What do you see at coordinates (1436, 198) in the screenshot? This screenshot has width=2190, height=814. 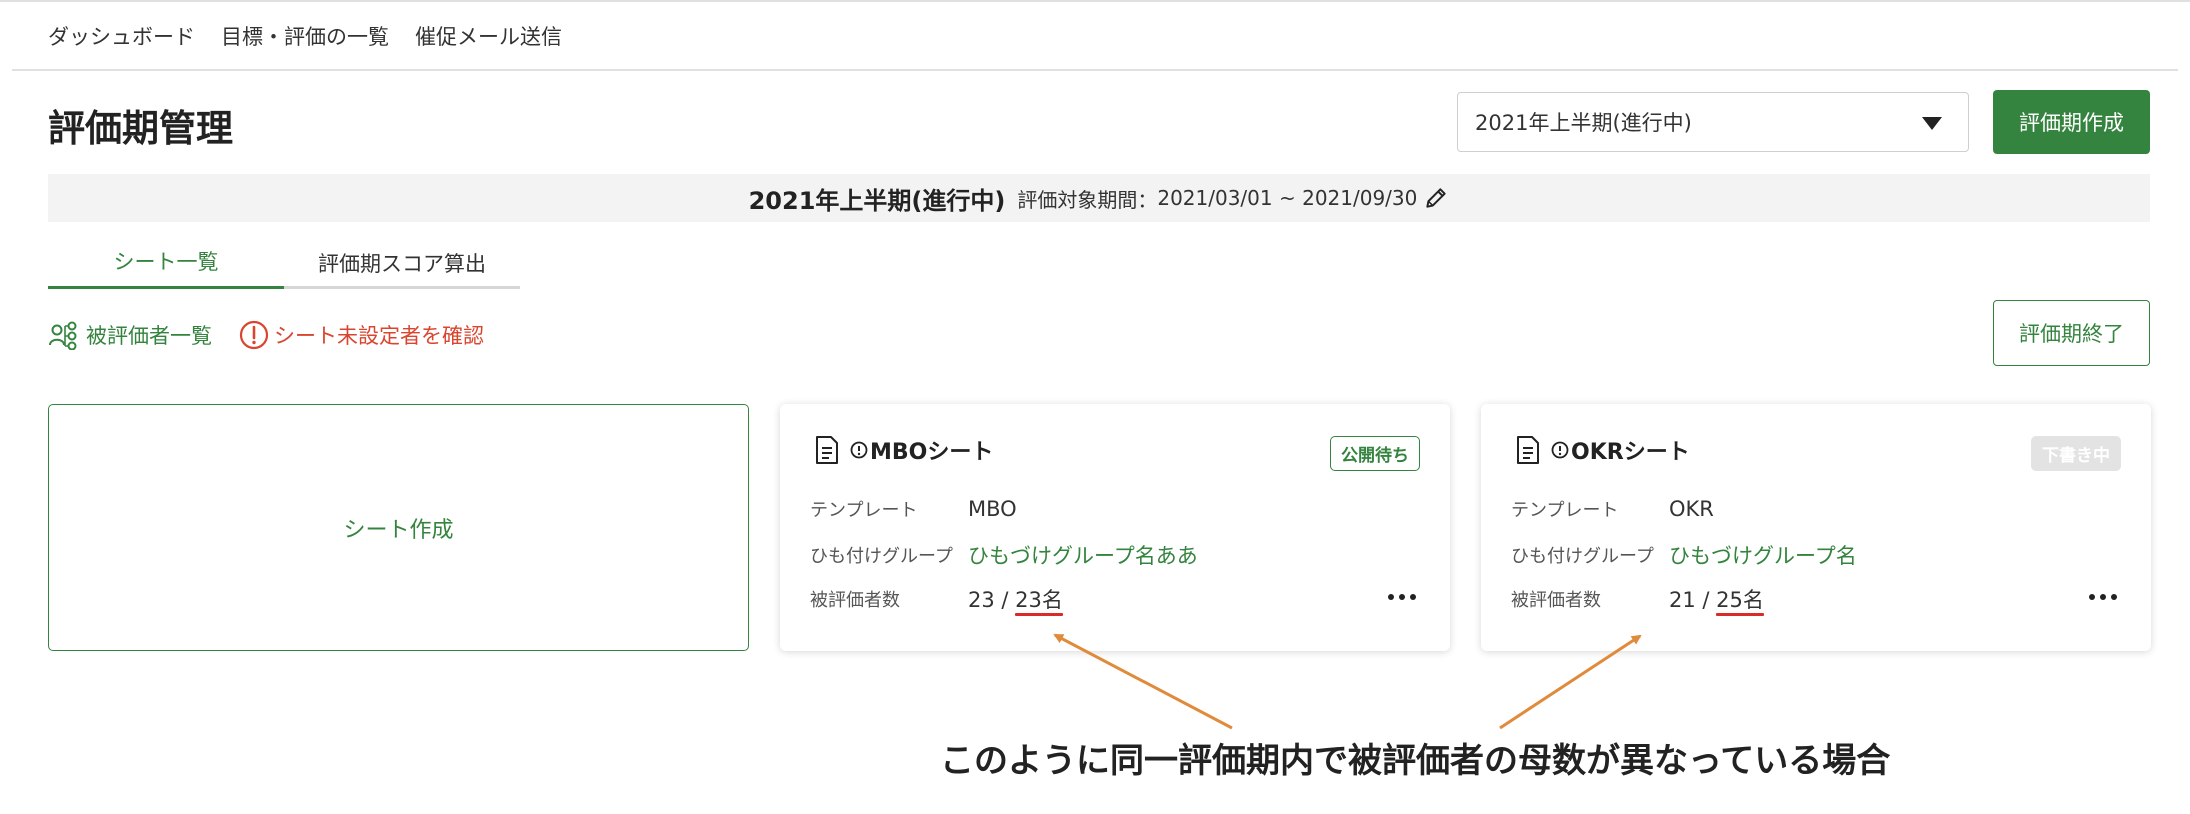 I see `pencil-icon` at bounding box center [1436, 198].